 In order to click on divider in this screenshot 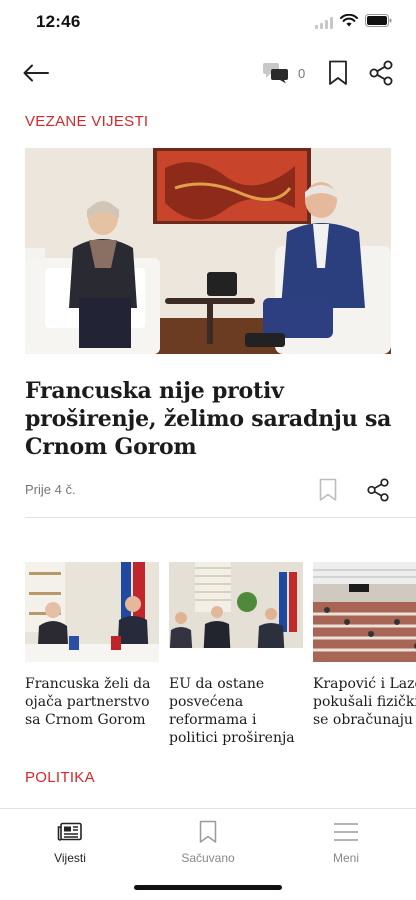, I will do `click(220, 517)`.